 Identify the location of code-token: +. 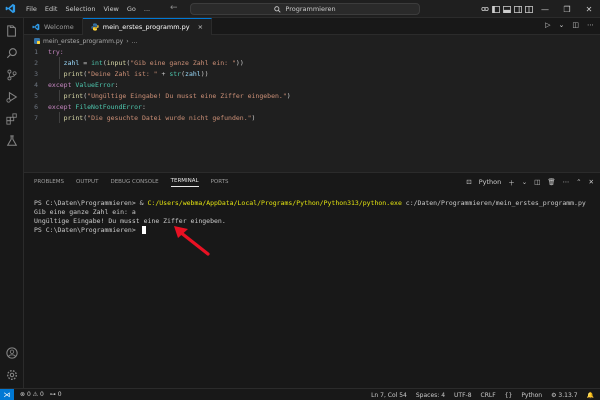
(163, 73).